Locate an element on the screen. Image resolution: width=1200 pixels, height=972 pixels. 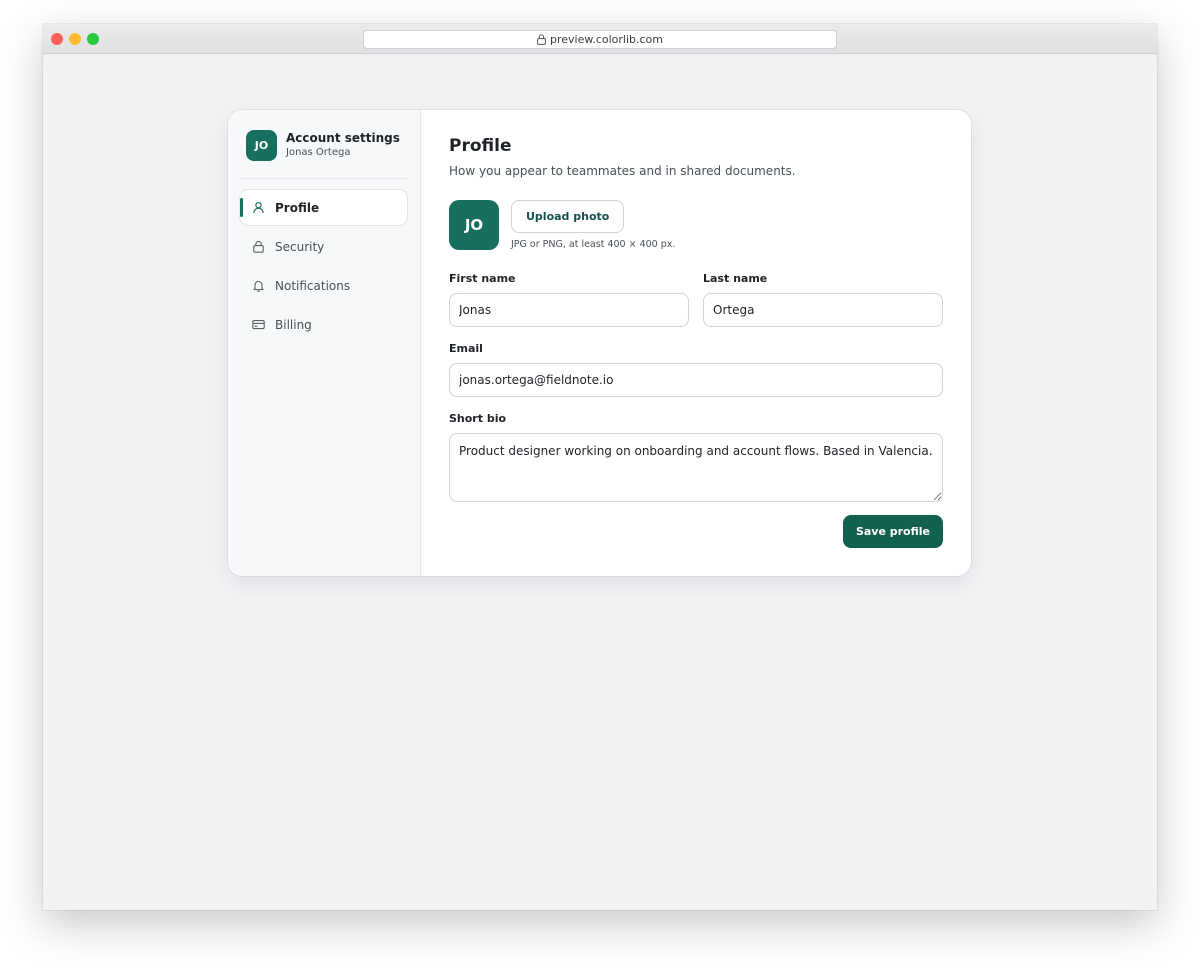
settings-sidebar: JO Account settings Jonas Ortega Profile is located at coordinates (324, 343).